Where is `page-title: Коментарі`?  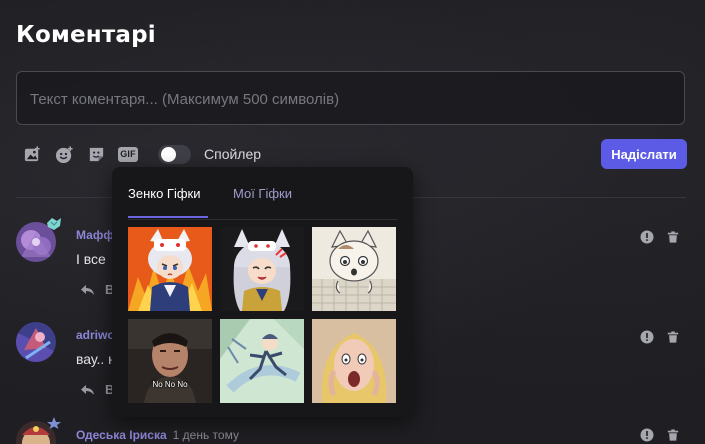
page-title: Коментарі is located at coordinates (86, 35).